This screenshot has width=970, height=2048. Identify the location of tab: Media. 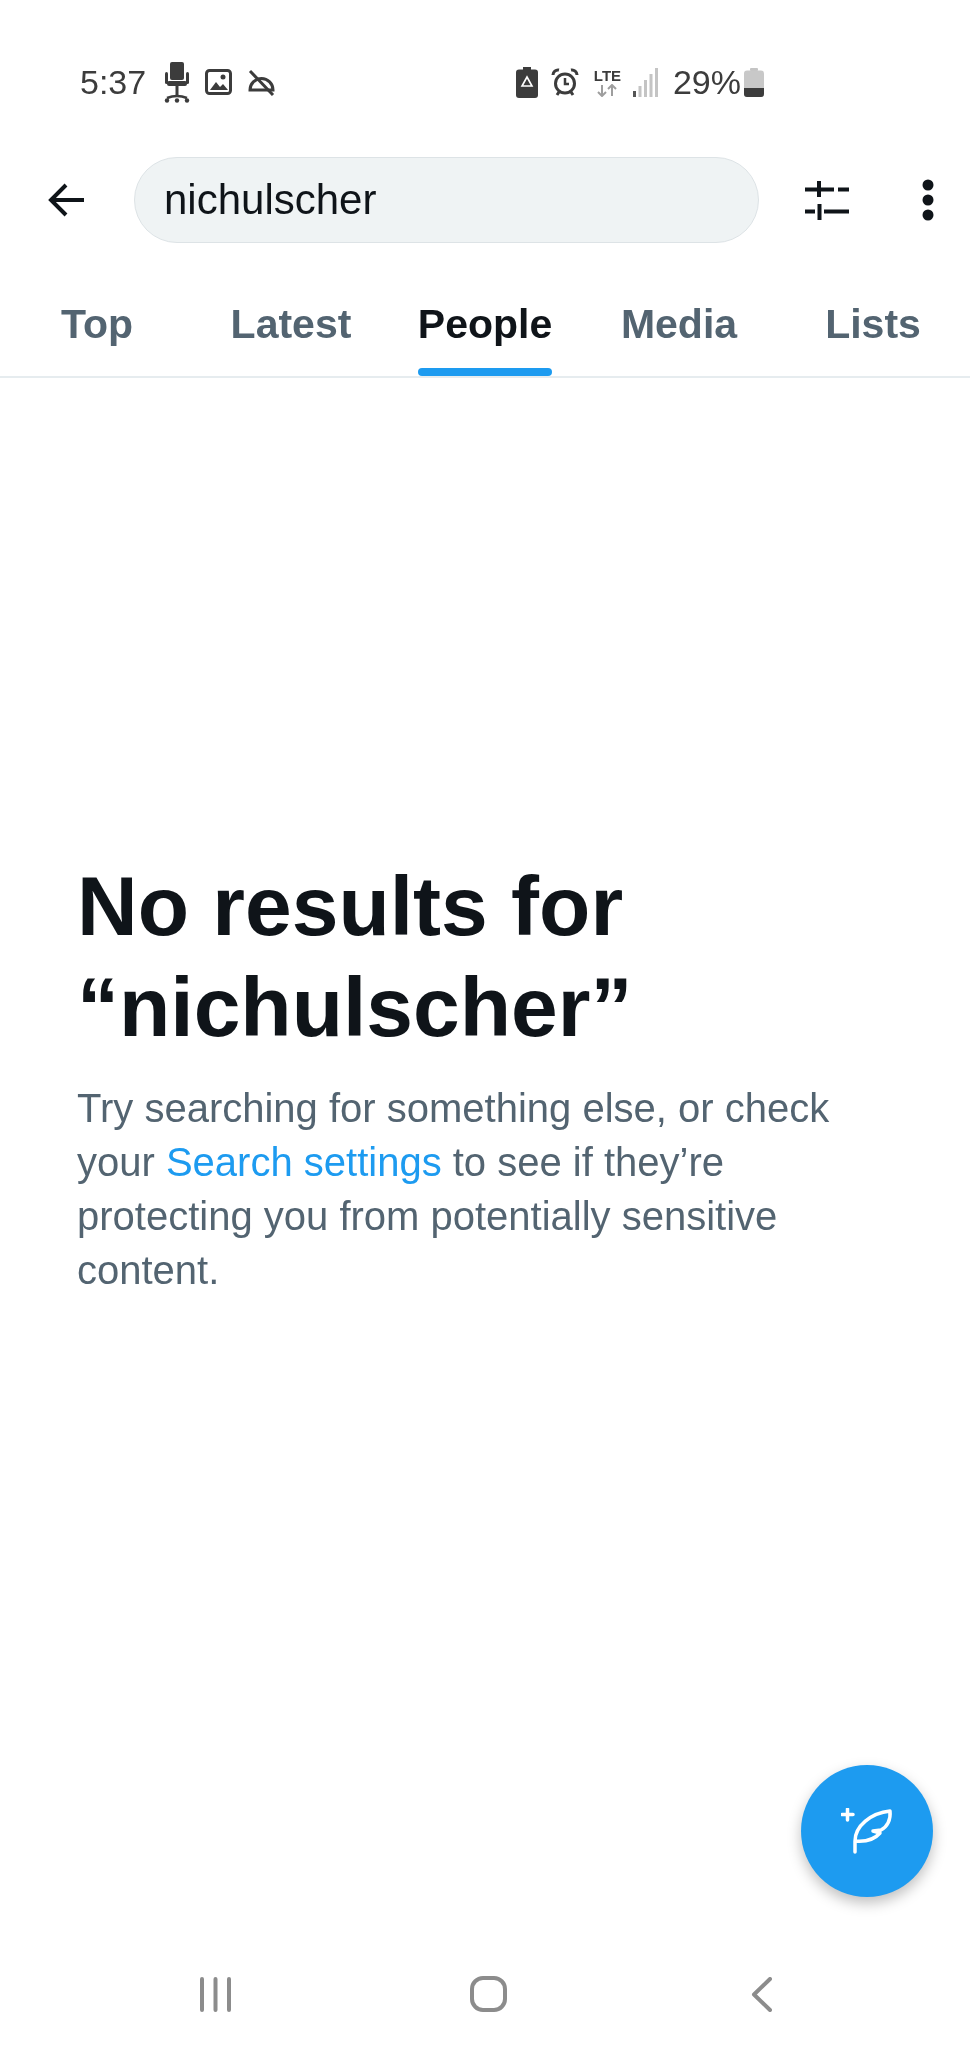
(679, 318).